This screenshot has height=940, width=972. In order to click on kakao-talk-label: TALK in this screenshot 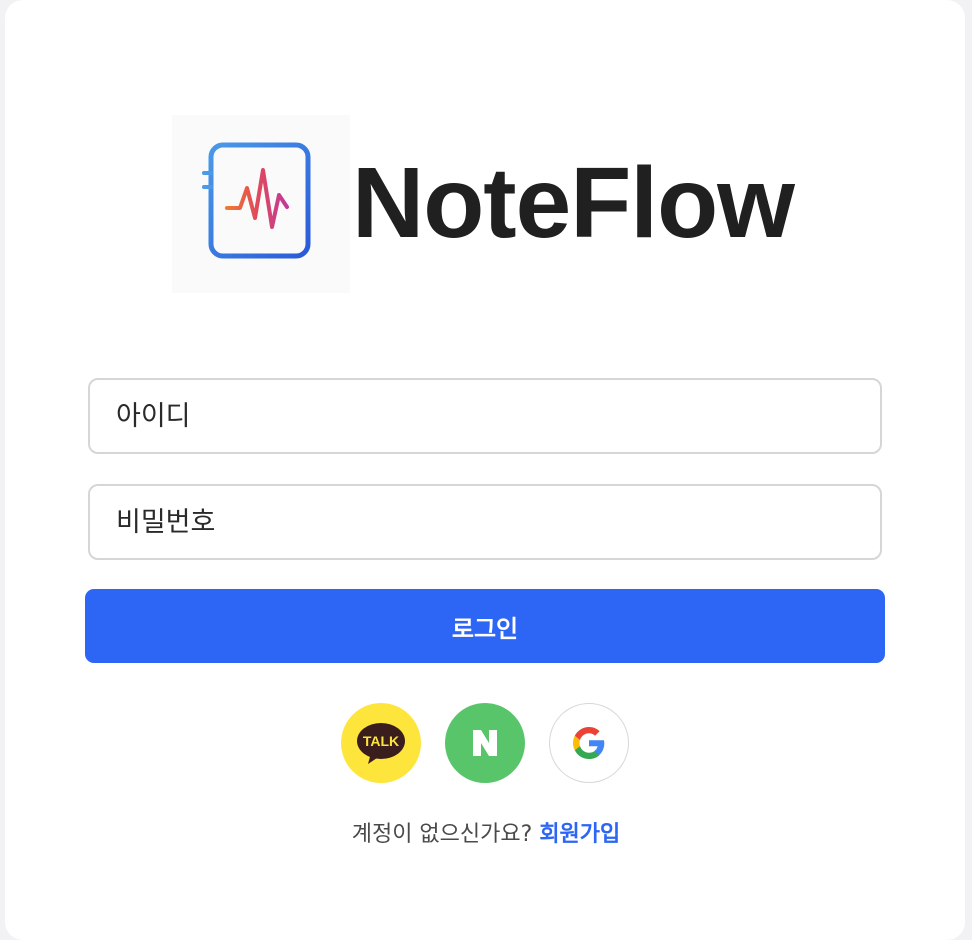, I will do `click(381, 741)`.